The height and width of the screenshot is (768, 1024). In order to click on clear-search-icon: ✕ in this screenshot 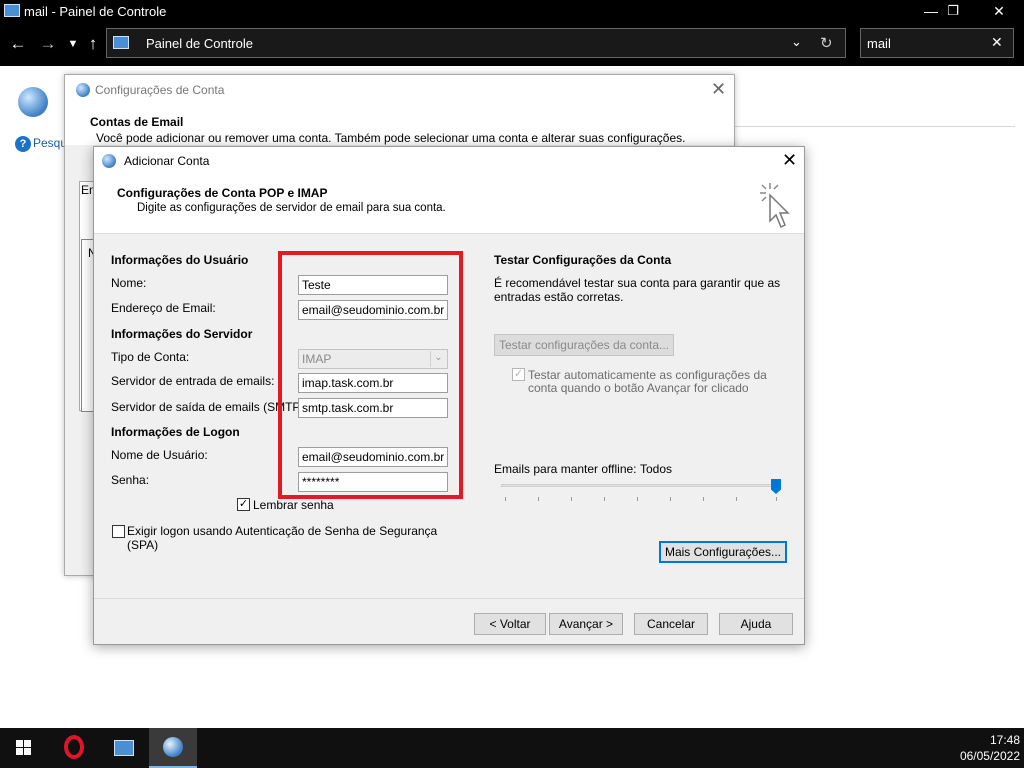, I will do `click(997, 42)`.